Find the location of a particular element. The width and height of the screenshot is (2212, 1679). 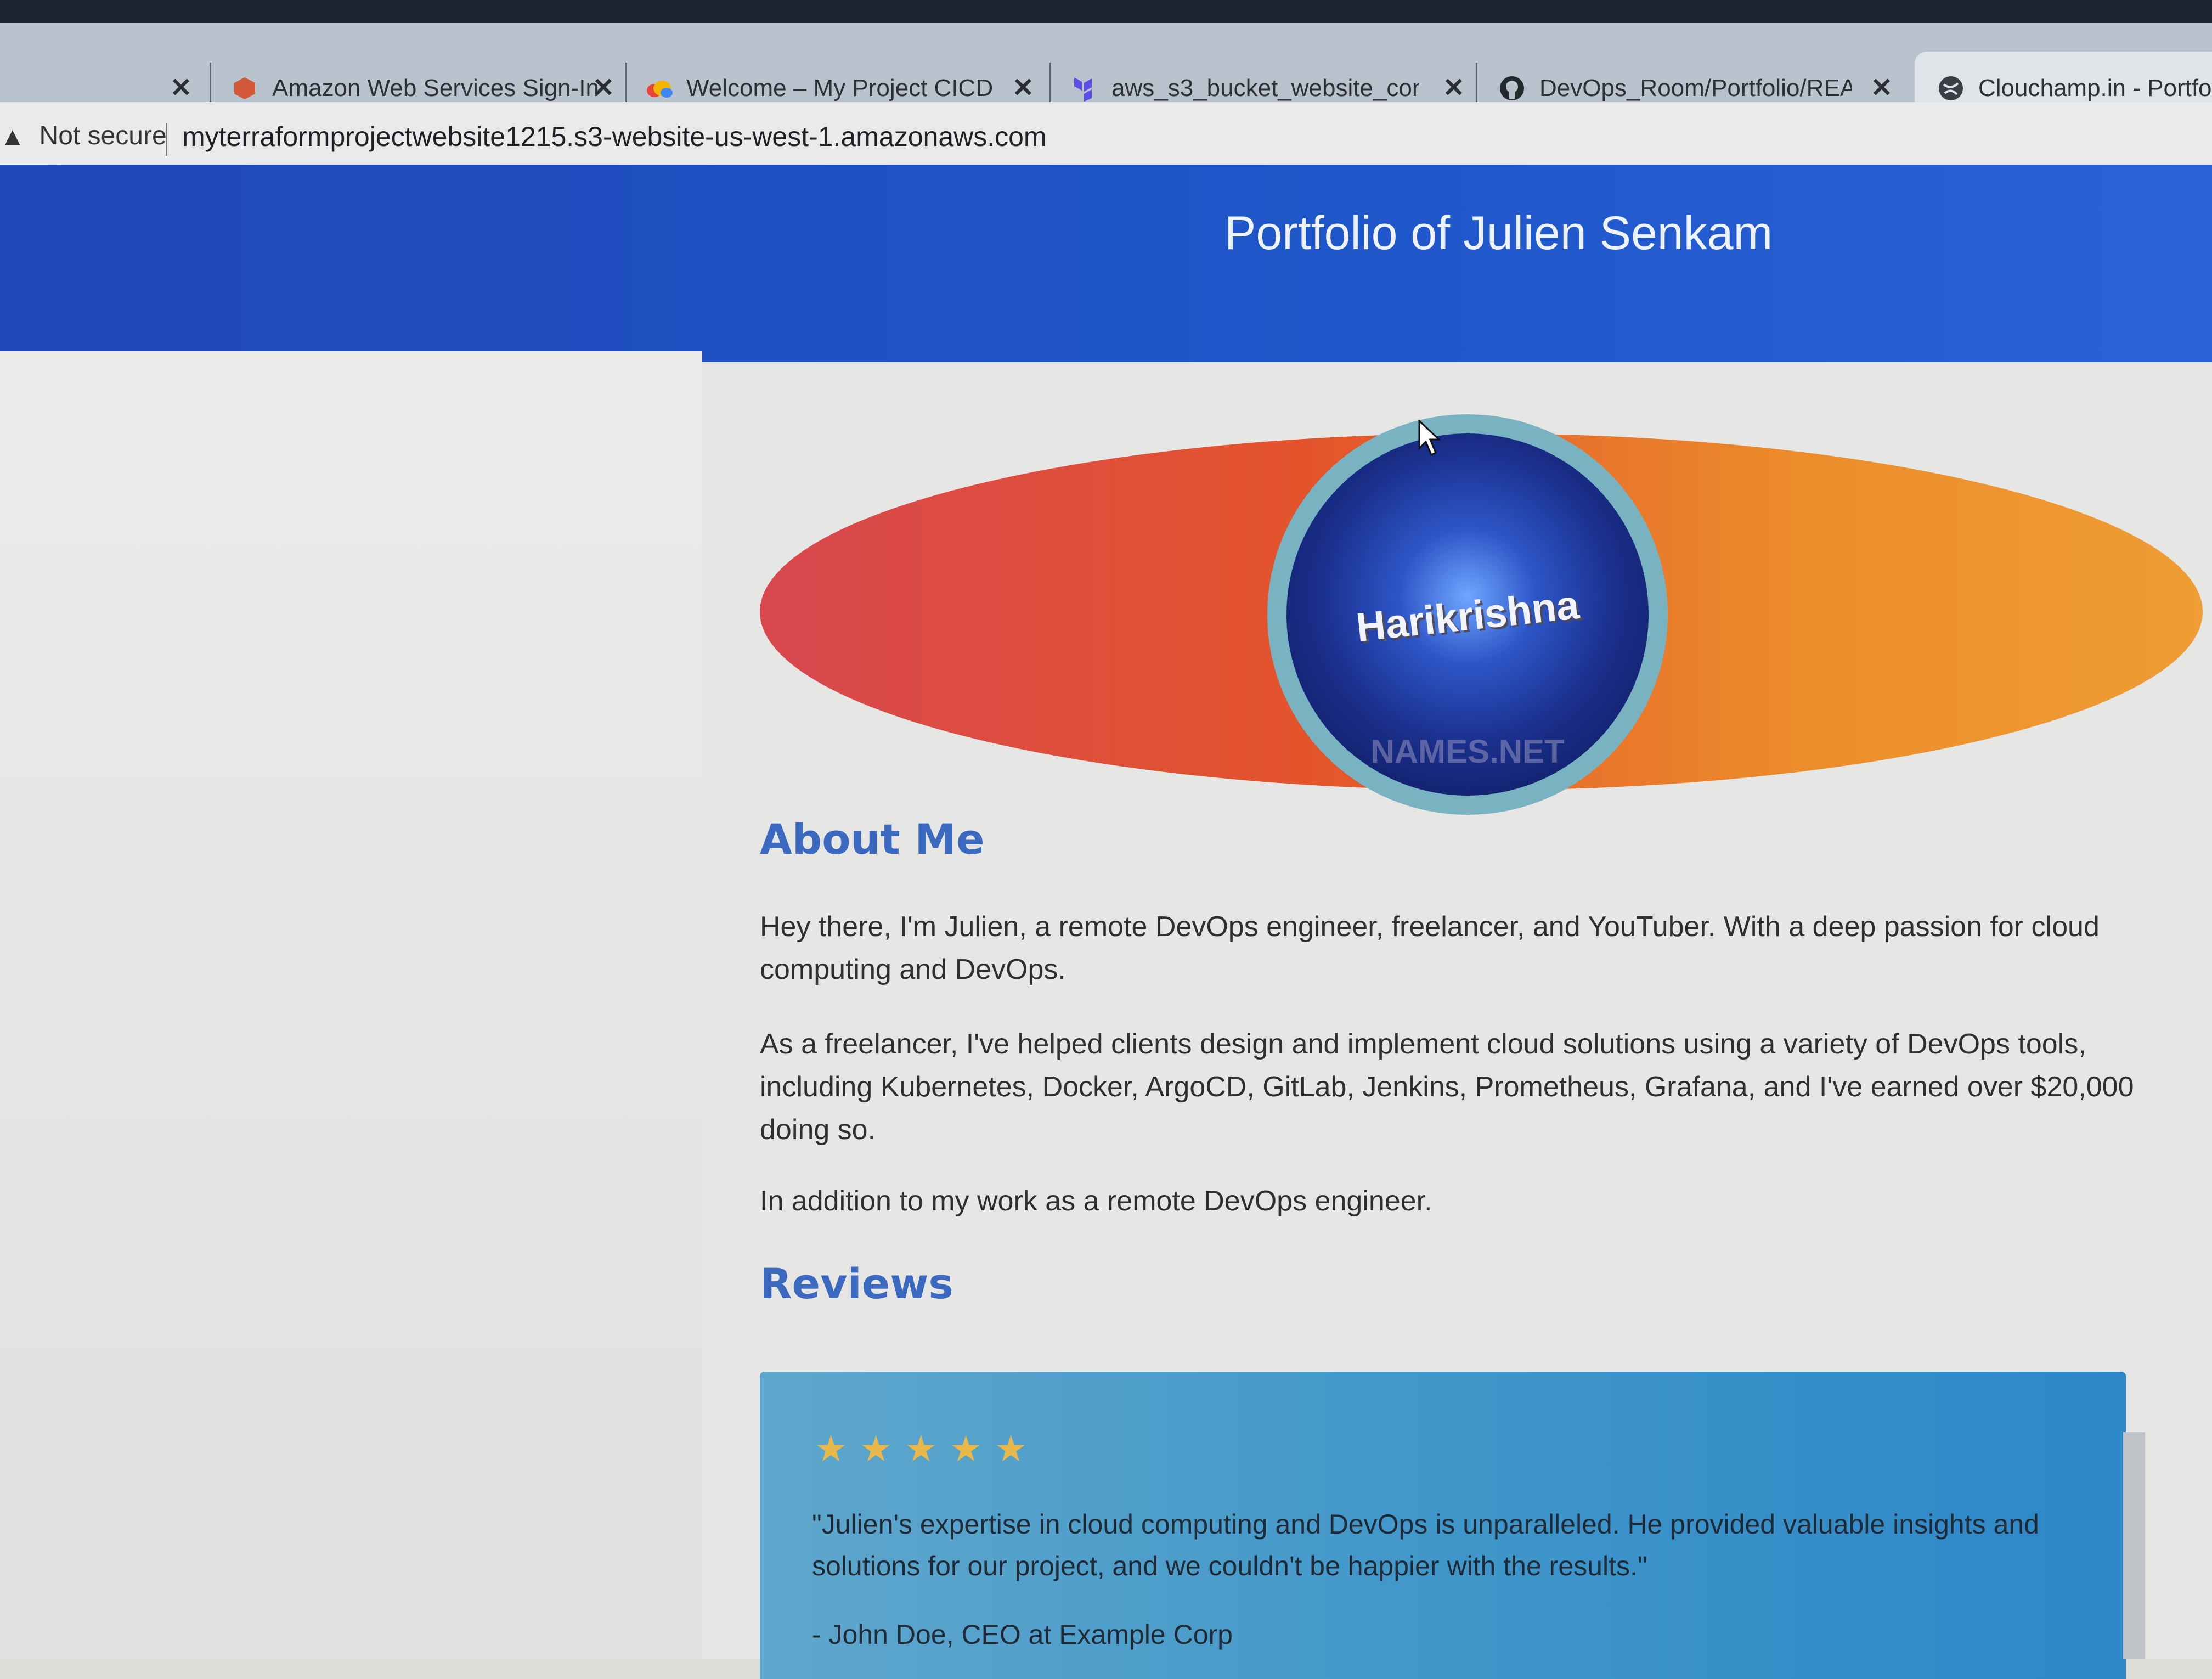

aws-favicon-icon is located at coordinates (244, 89).